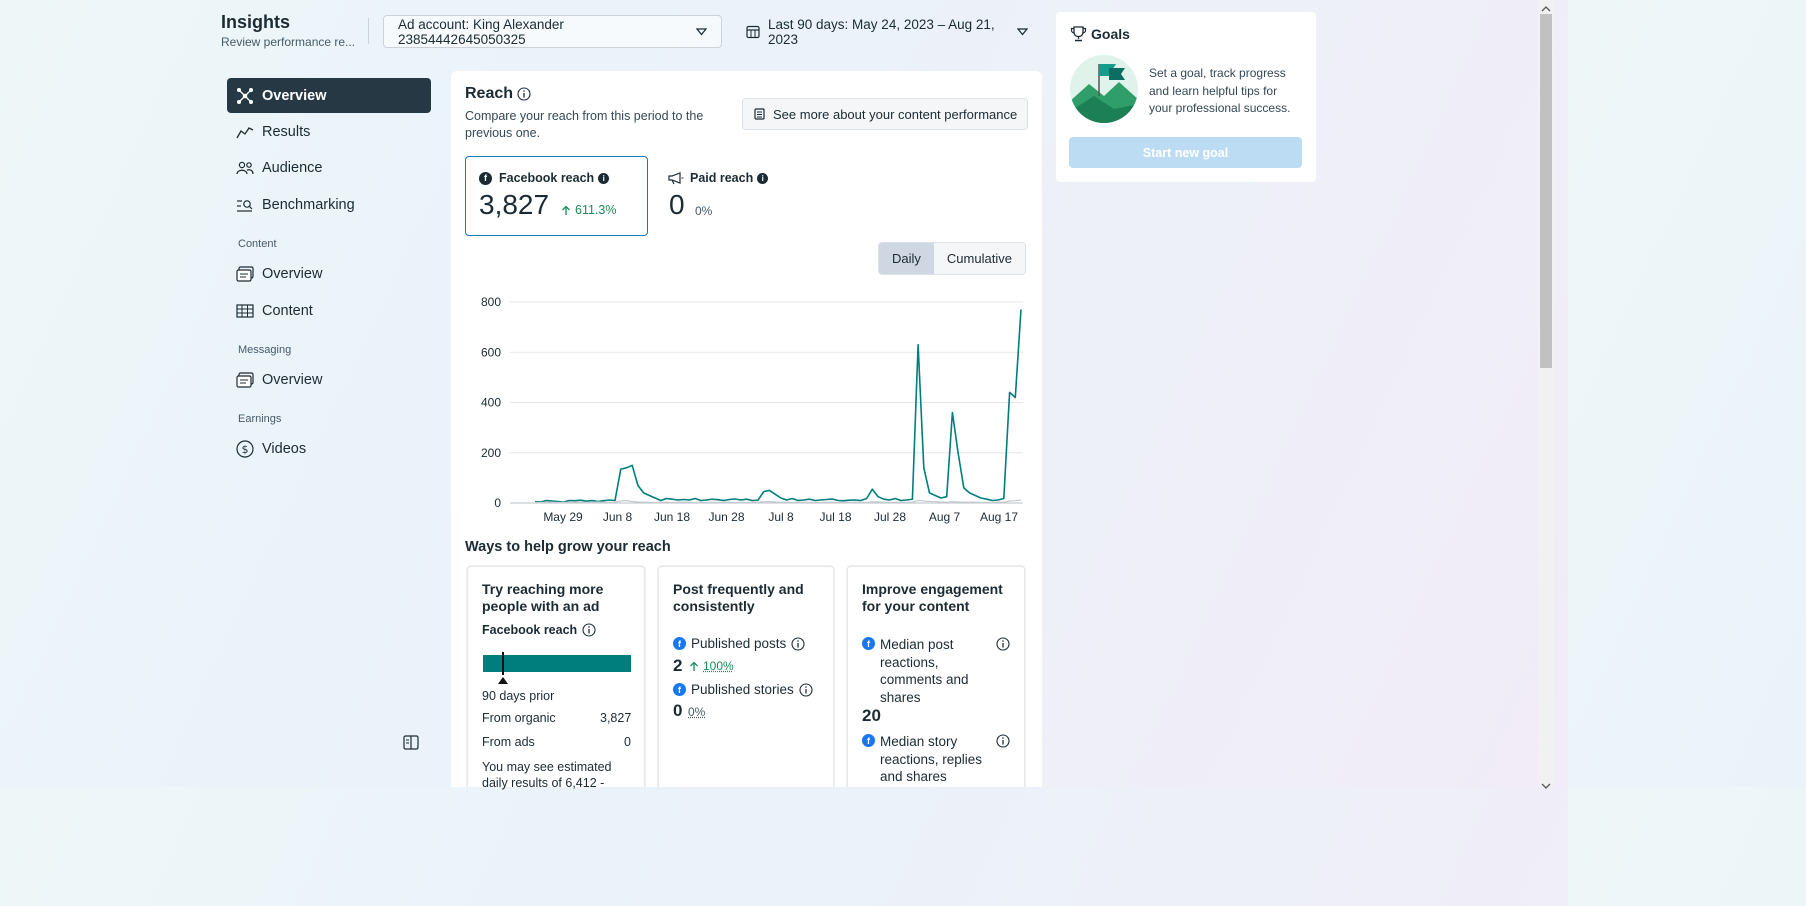 Image resolution: width=1806 pixels, height=906 pixels. What do you see at coordinates (547, 178) in the screenshot?
I see `facebook-reach-label-text: Facebook reach` at bounding box center [547, 178].